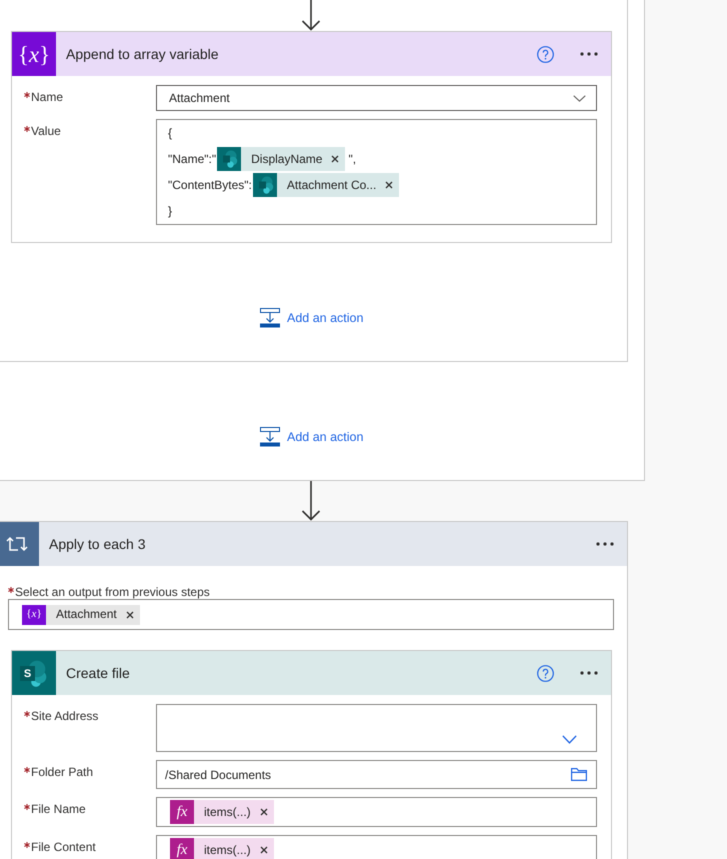 Image resolution: width=727 pixels, height=859 pixels. What do you see at coordinates (98, 544) in the screenshot?
I see `card-title: Apply to each 3` at bounding box center [98, 544].